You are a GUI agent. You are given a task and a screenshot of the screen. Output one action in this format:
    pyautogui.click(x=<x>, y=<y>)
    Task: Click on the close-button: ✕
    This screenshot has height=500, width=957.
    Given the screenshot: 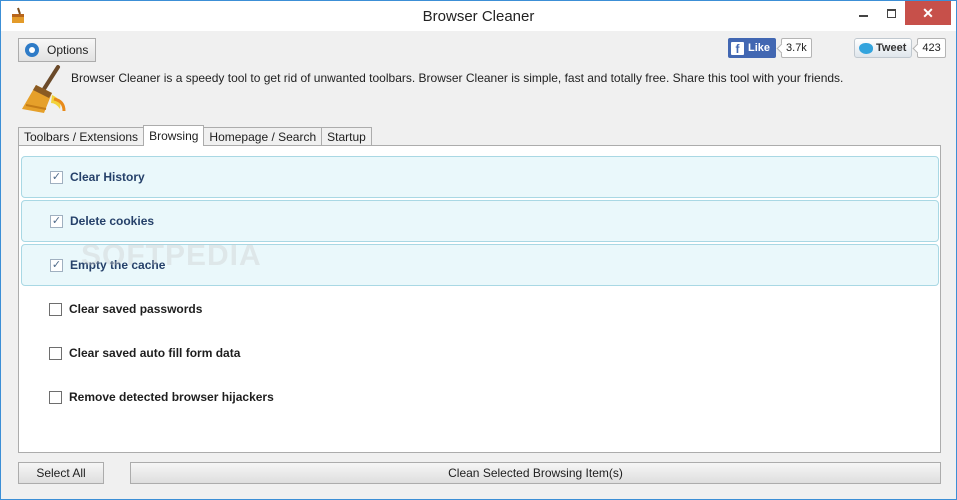 What is the action you would take?
    pyautogui.click(x=928, y=13)
    